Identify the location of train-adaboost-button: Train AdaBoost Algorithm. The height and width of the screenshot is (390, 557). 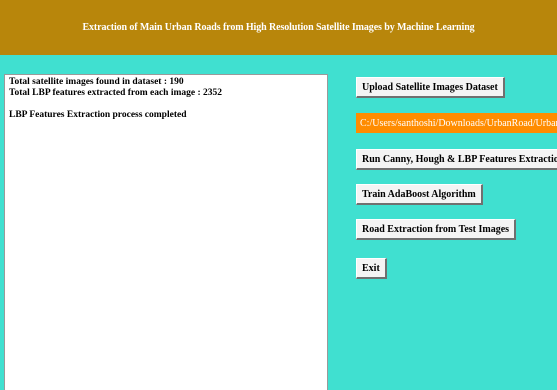
(419, 194).